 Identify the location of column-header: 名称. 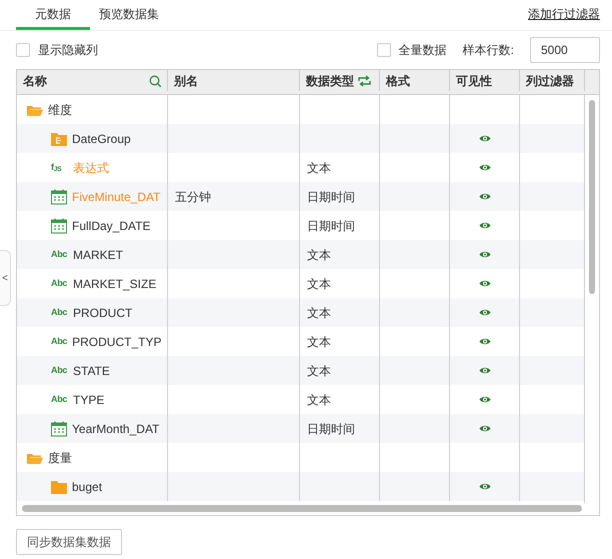
(35, 81).